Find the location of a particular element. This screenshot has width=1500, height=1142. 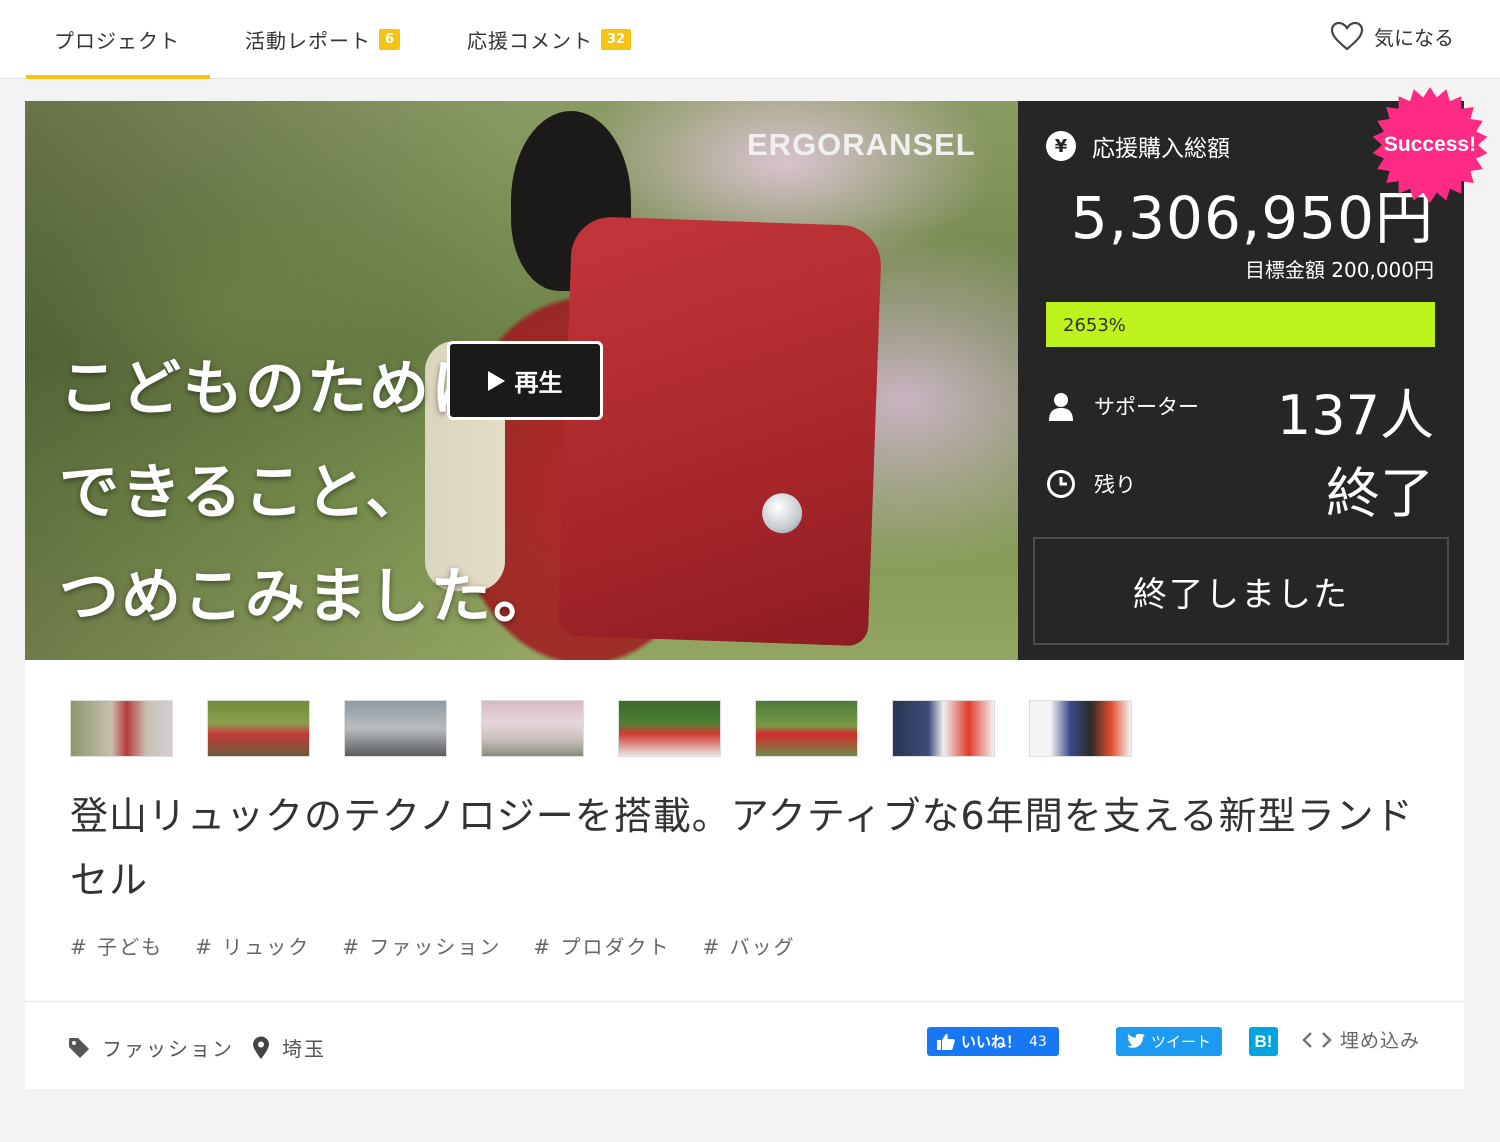

tag-icon is located at coordinates (79, 1047).